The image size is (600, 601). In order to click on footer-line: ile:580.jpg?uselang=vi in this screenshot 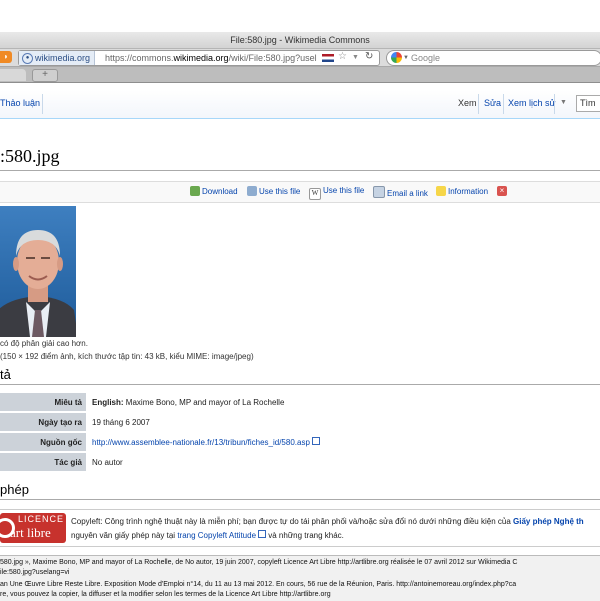, I will do `click(35, 572)`.